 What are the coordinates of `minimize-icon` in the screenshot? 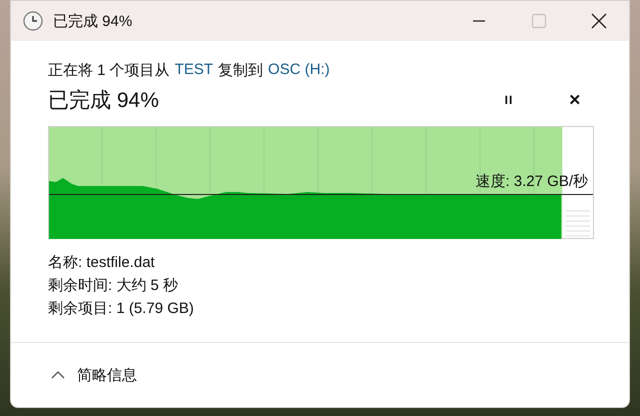 It's located at (479, 21).